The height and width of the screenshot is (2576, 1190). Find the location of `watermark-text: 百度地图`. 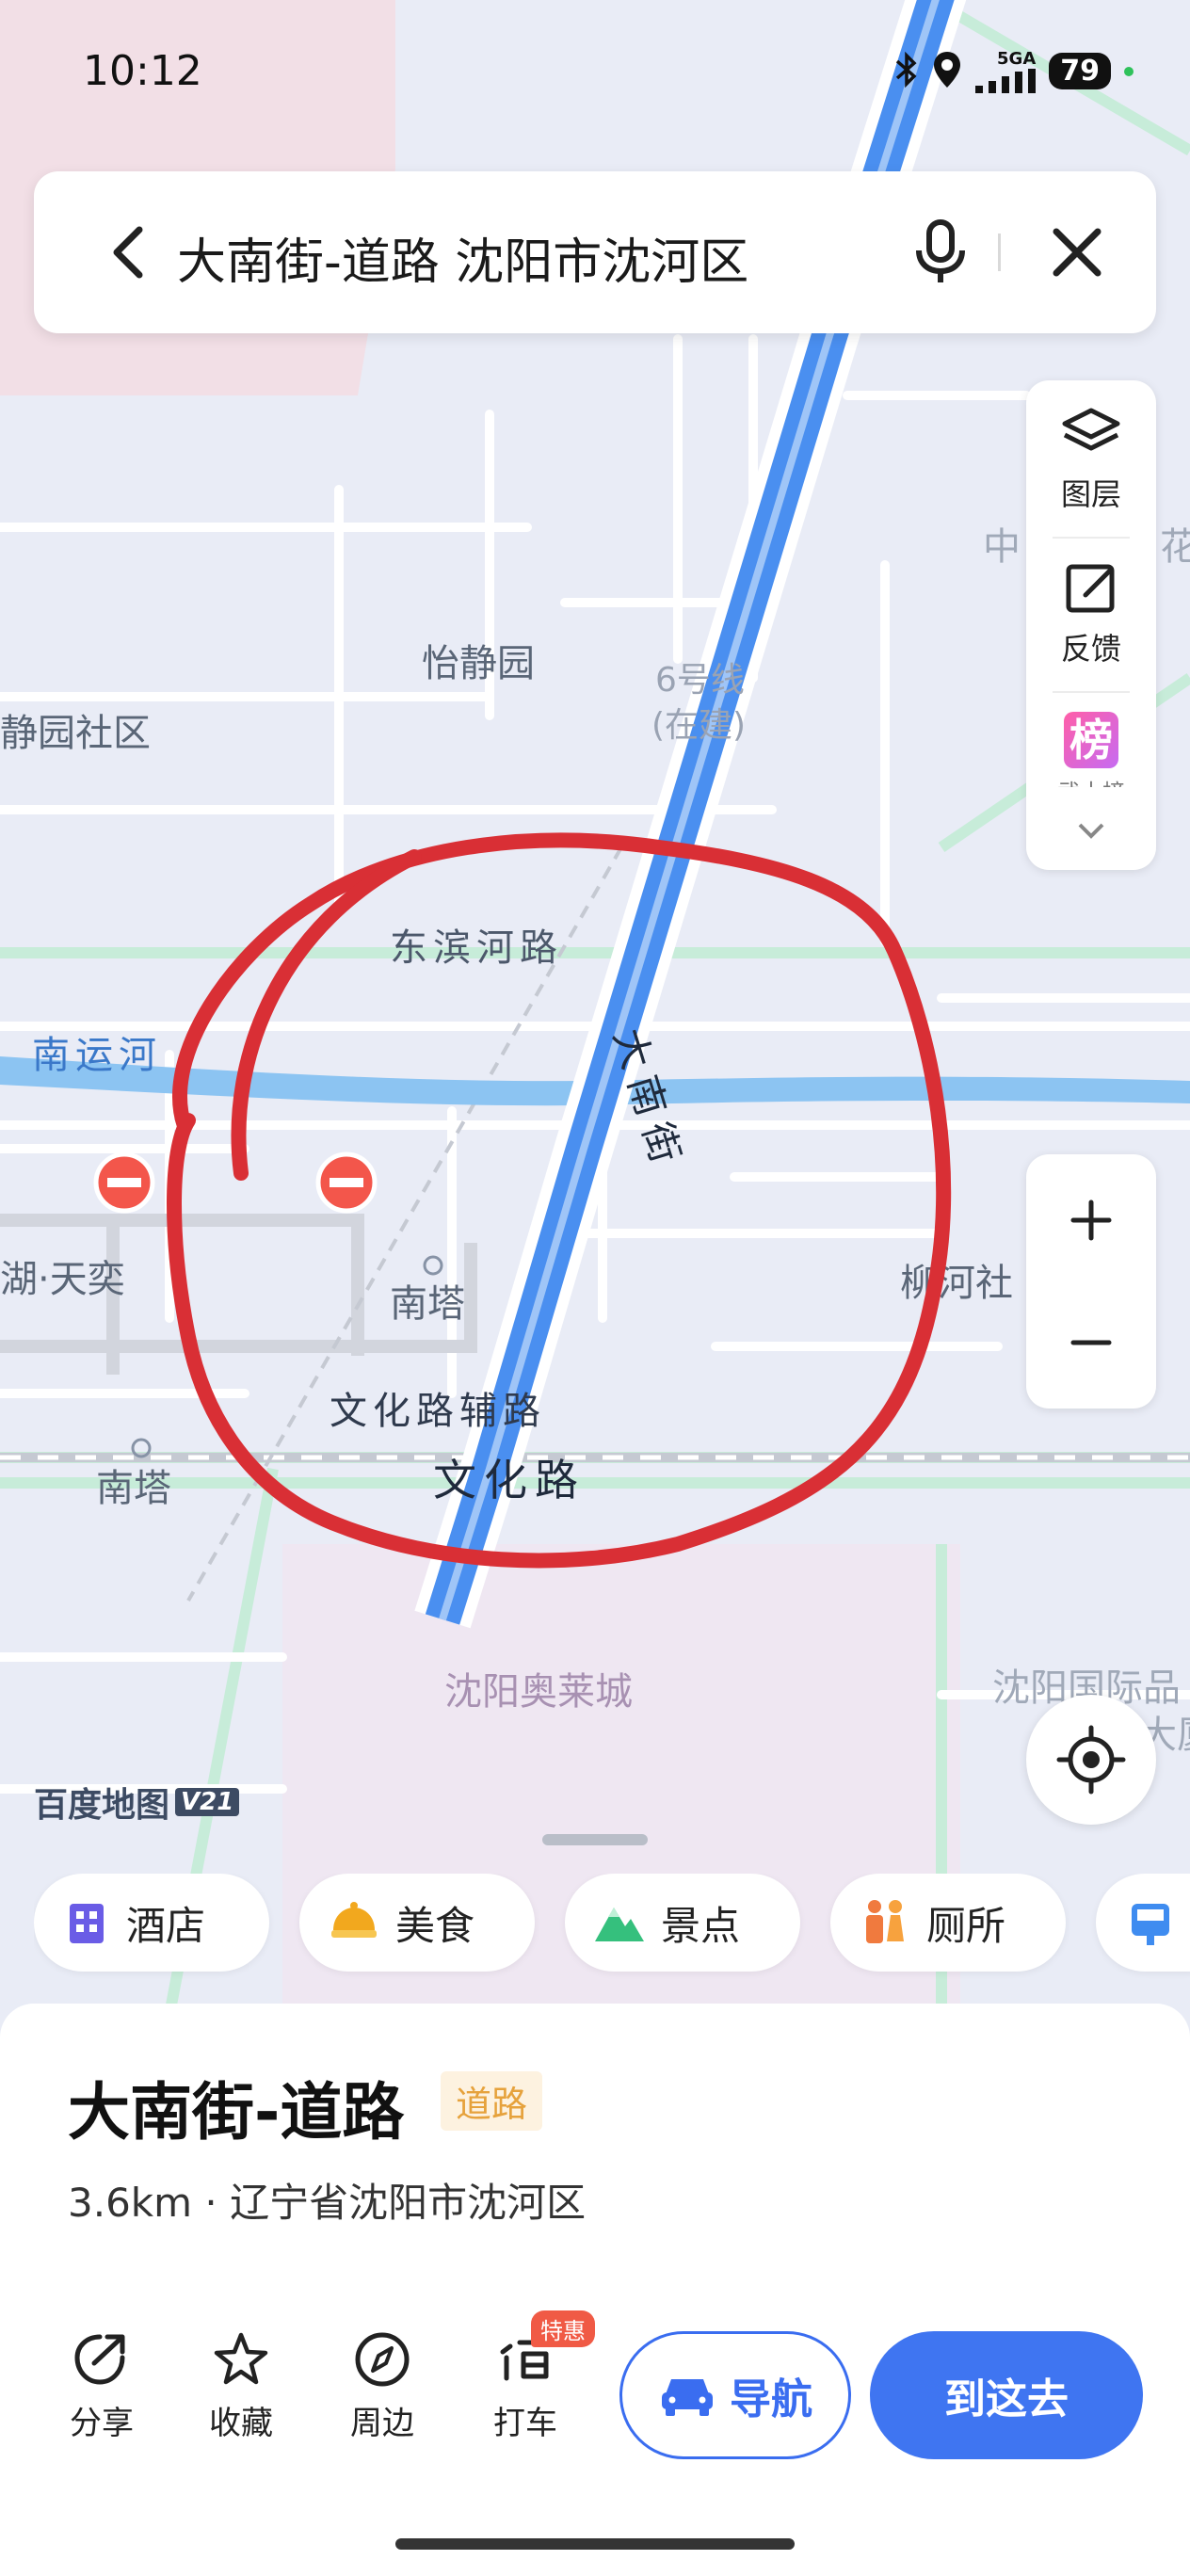

watermark-text: 百度地图 is located at coordinates (102, 1805).